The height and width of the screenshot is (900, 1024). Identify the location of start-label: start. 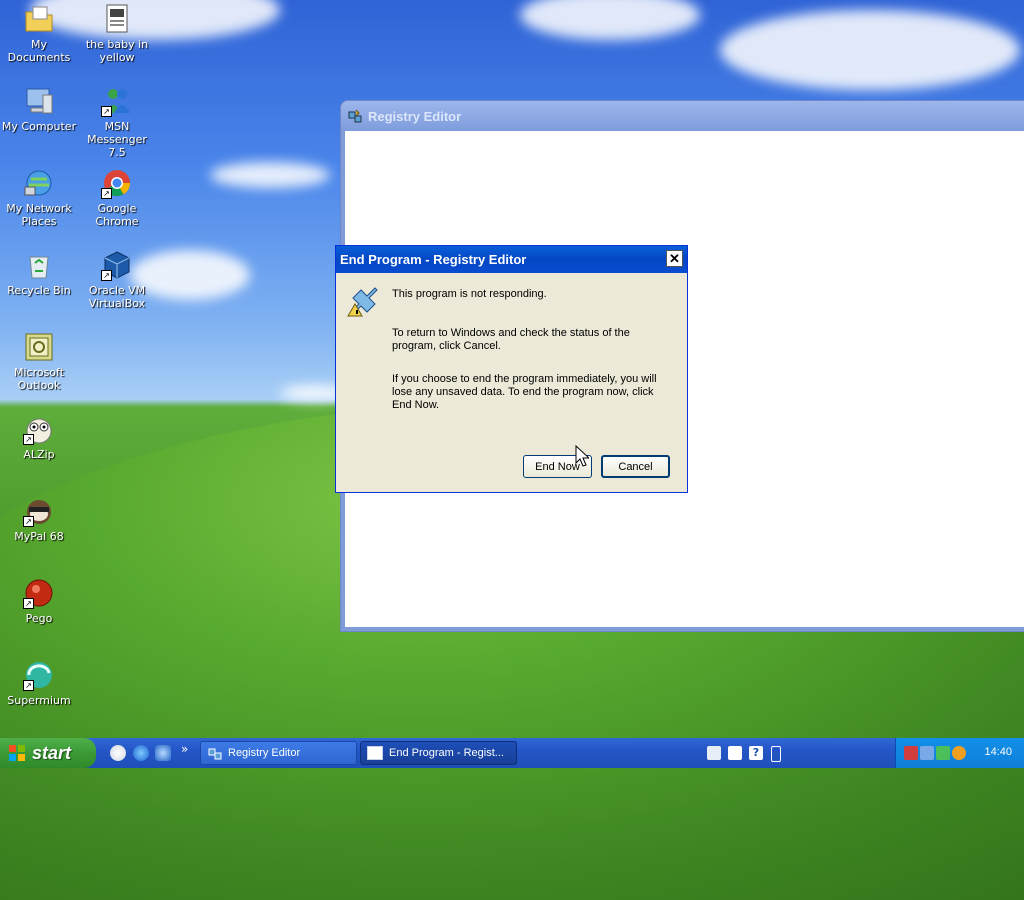
(52, 752).